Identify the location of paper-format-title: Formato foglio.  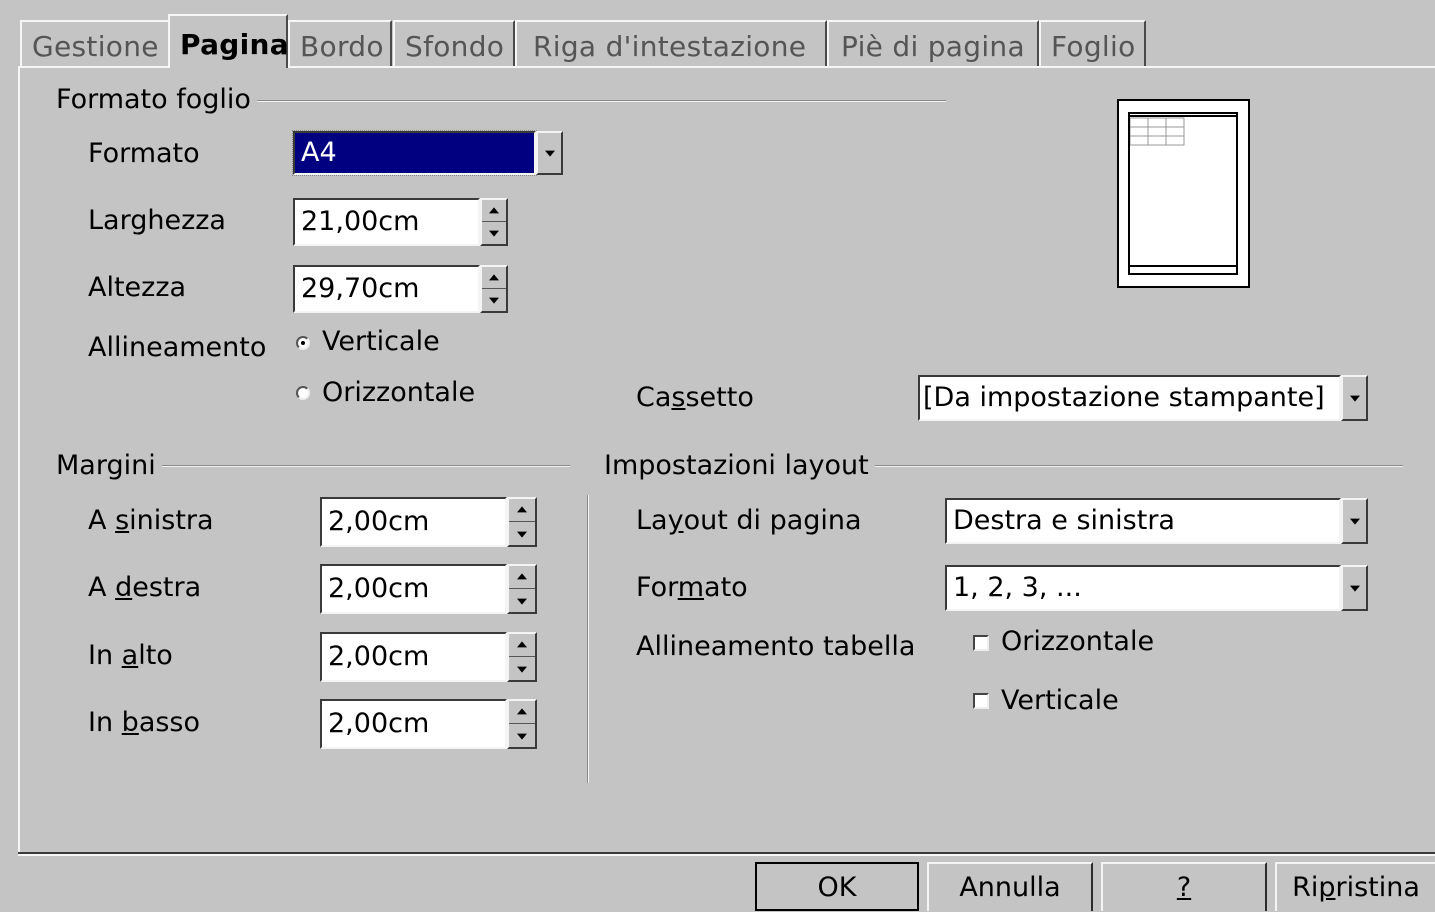
(156, 99).